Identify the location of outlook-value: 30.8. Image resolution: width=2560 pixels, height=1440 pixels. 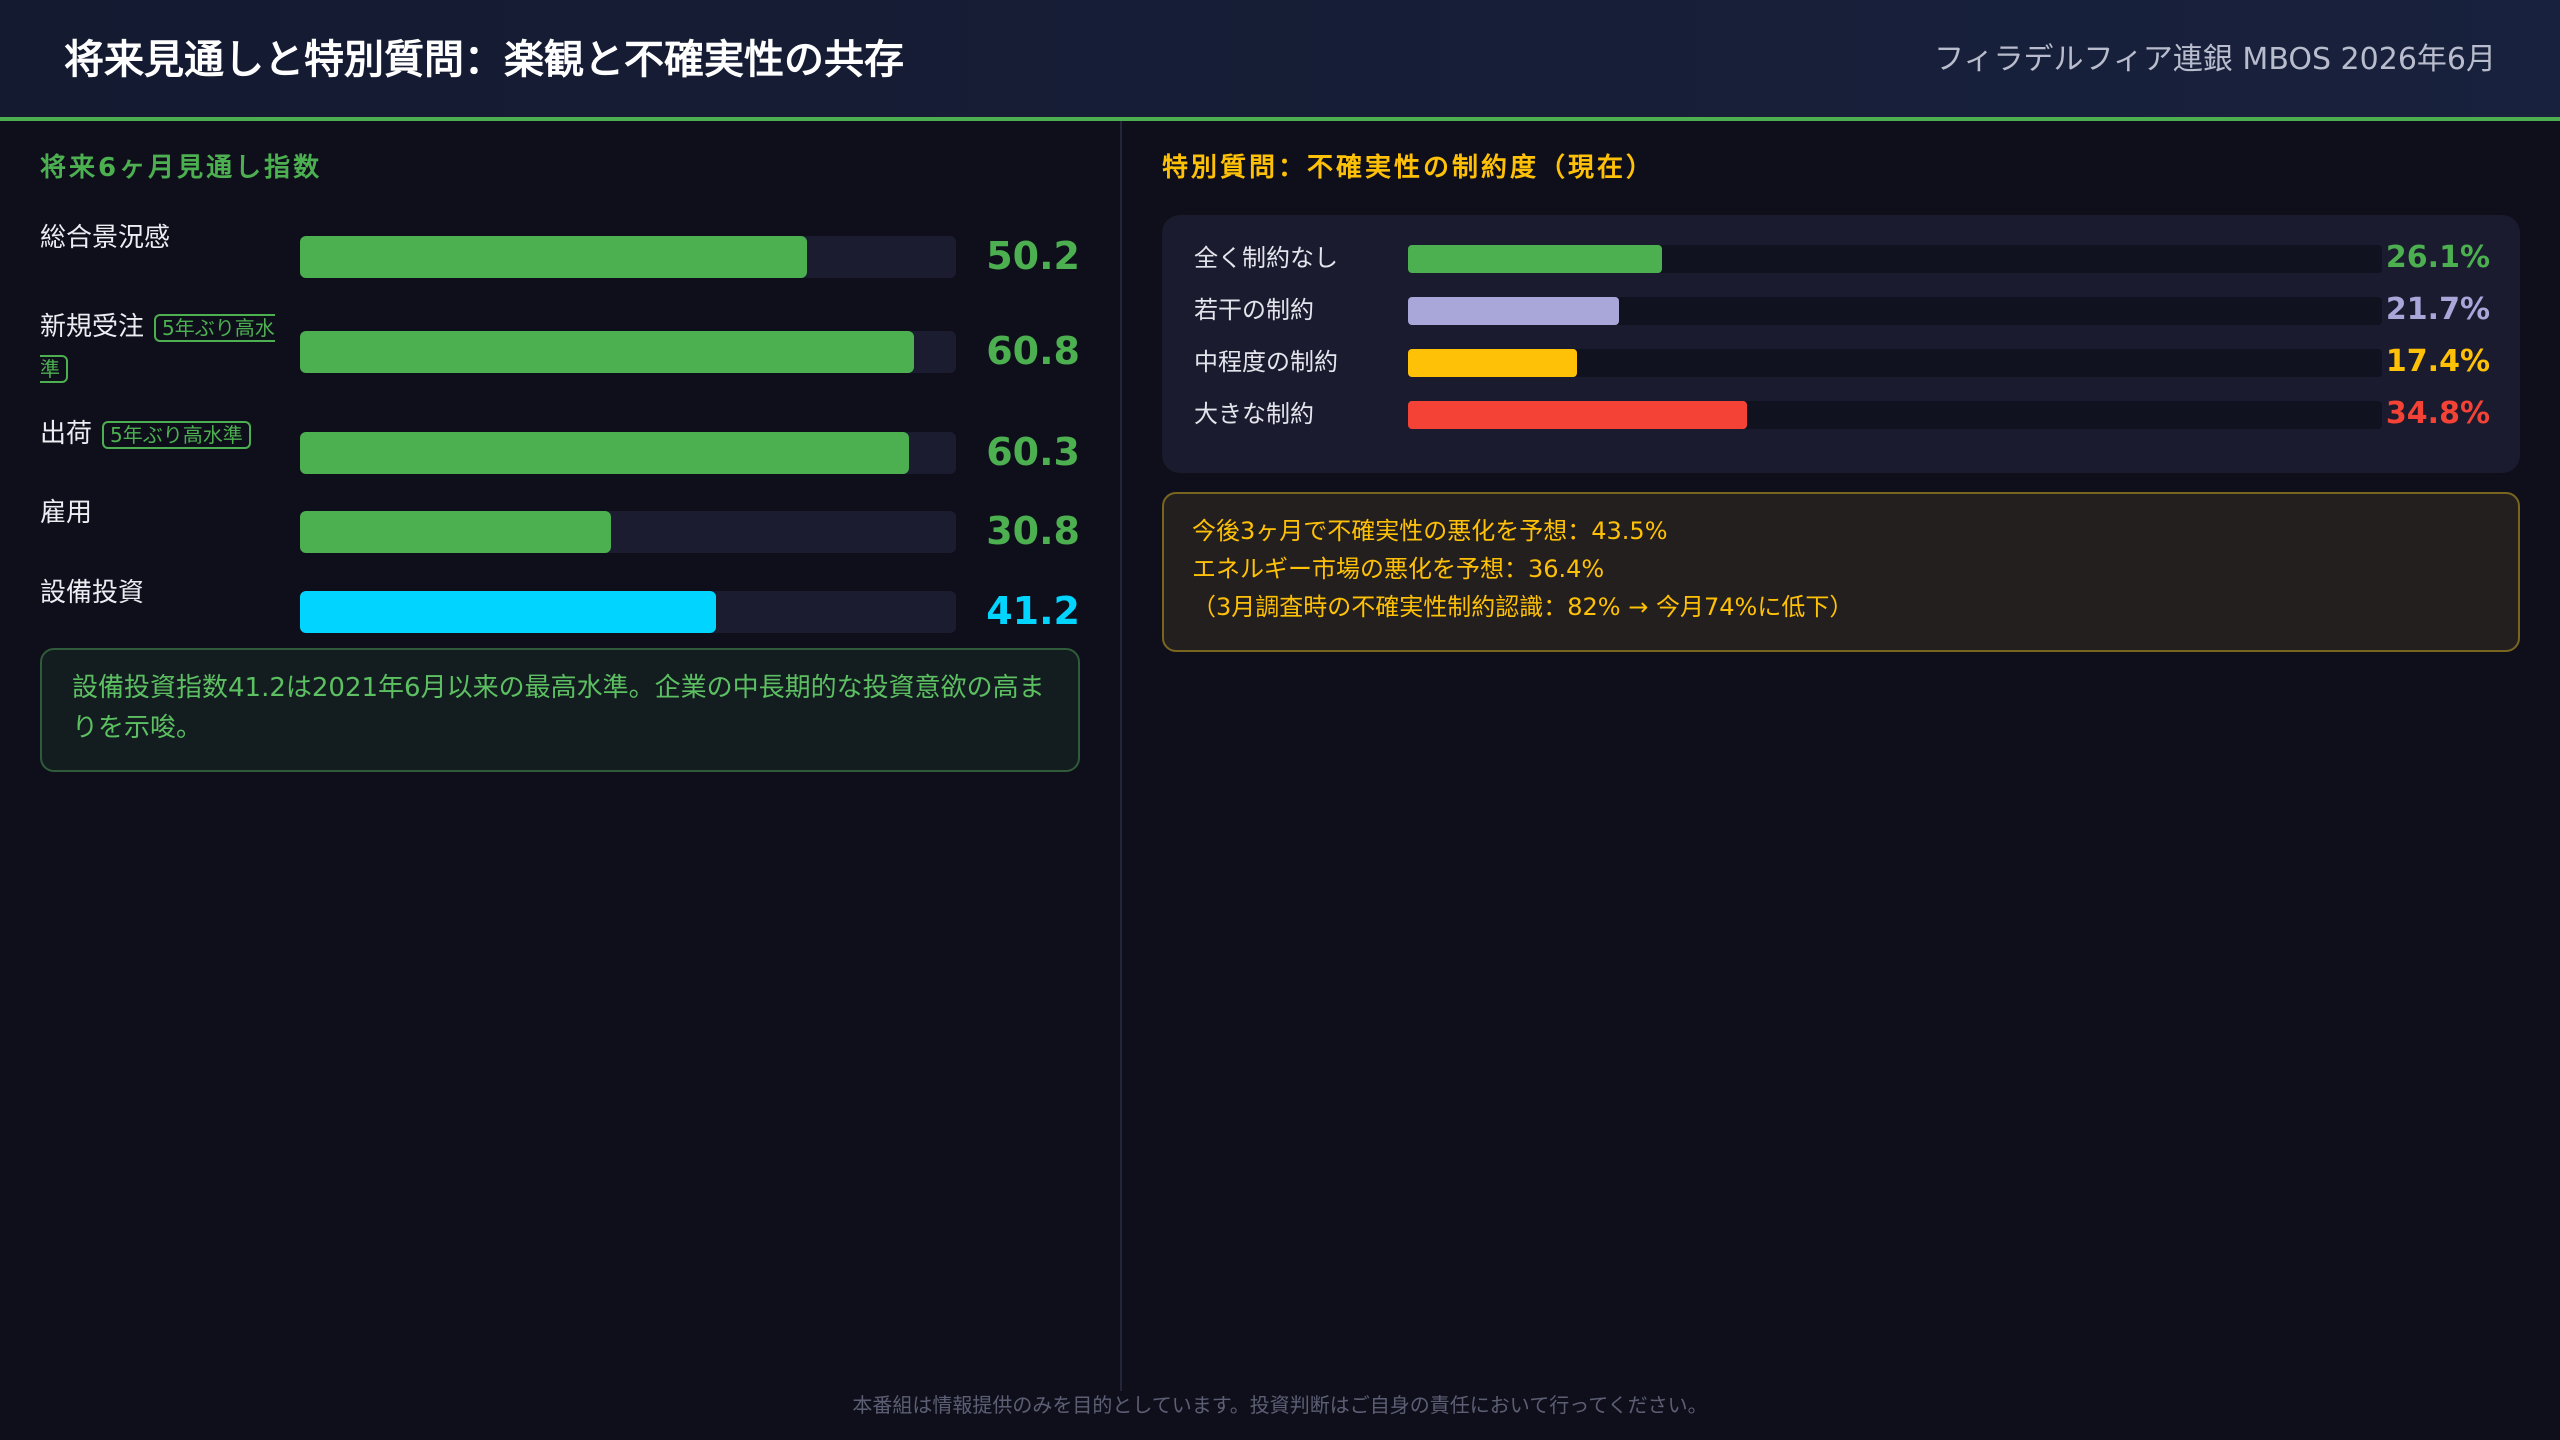
(1033, 531).